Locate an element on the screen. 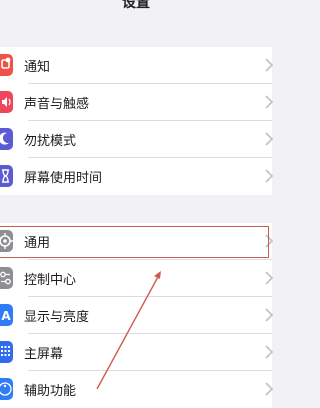 This screenshot has height=408, width=320. sounds-icon is located at coordinates (6, 102).